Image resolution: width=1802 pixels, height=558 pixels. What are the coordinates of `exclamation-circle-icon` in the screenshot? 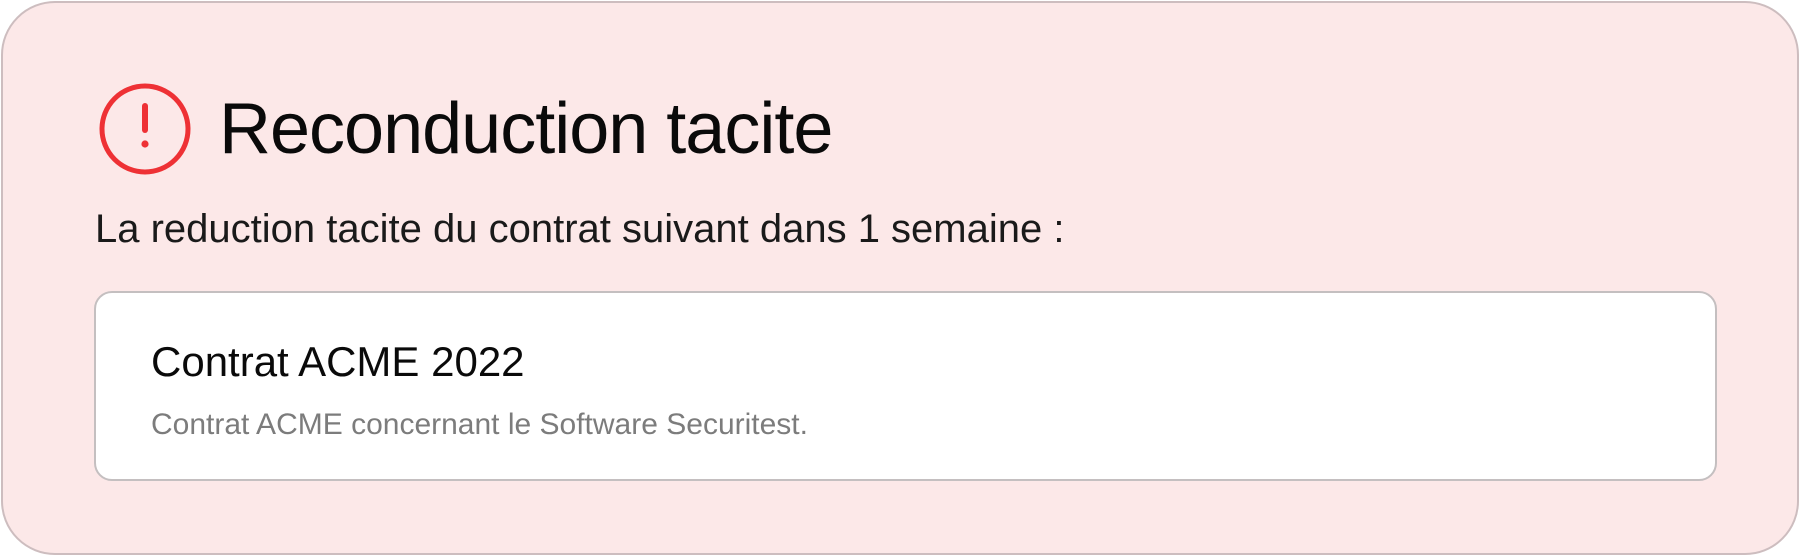 It's located at (145, 129).